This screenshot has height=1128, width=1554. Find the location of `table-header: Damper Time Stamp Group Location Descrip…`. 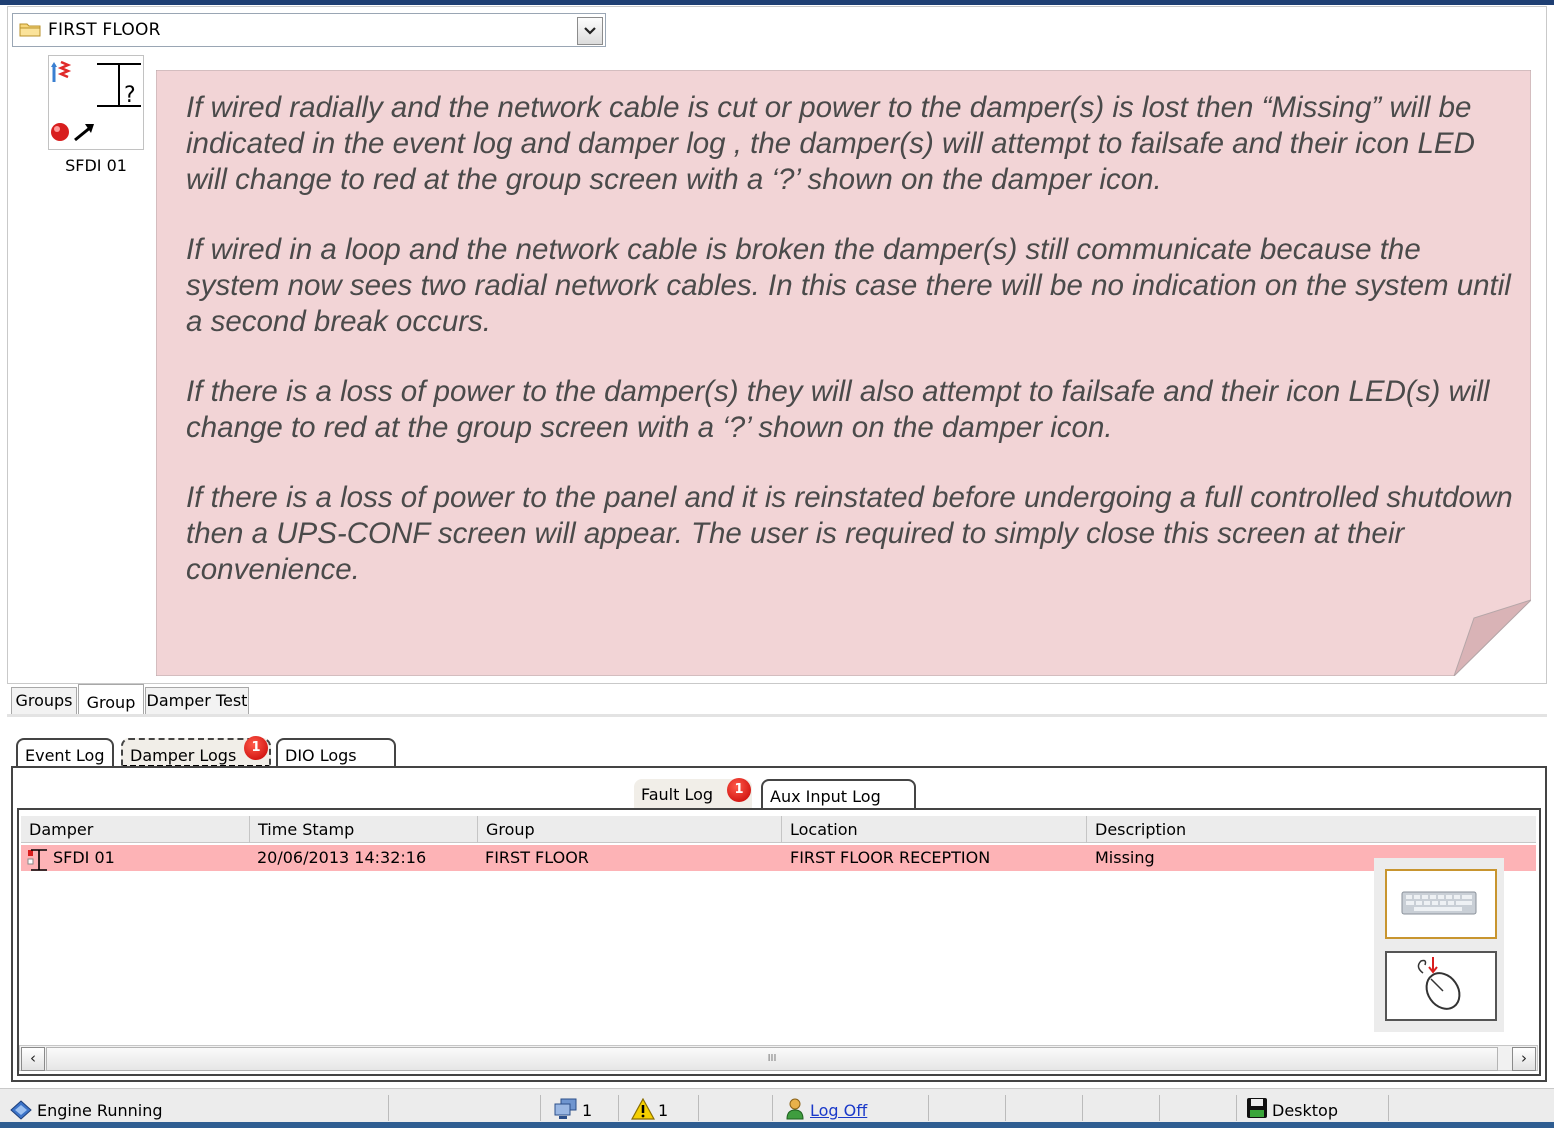

table-header: Damper Time Stamp Group Location Descrip… is located at coordinates (778, 829).